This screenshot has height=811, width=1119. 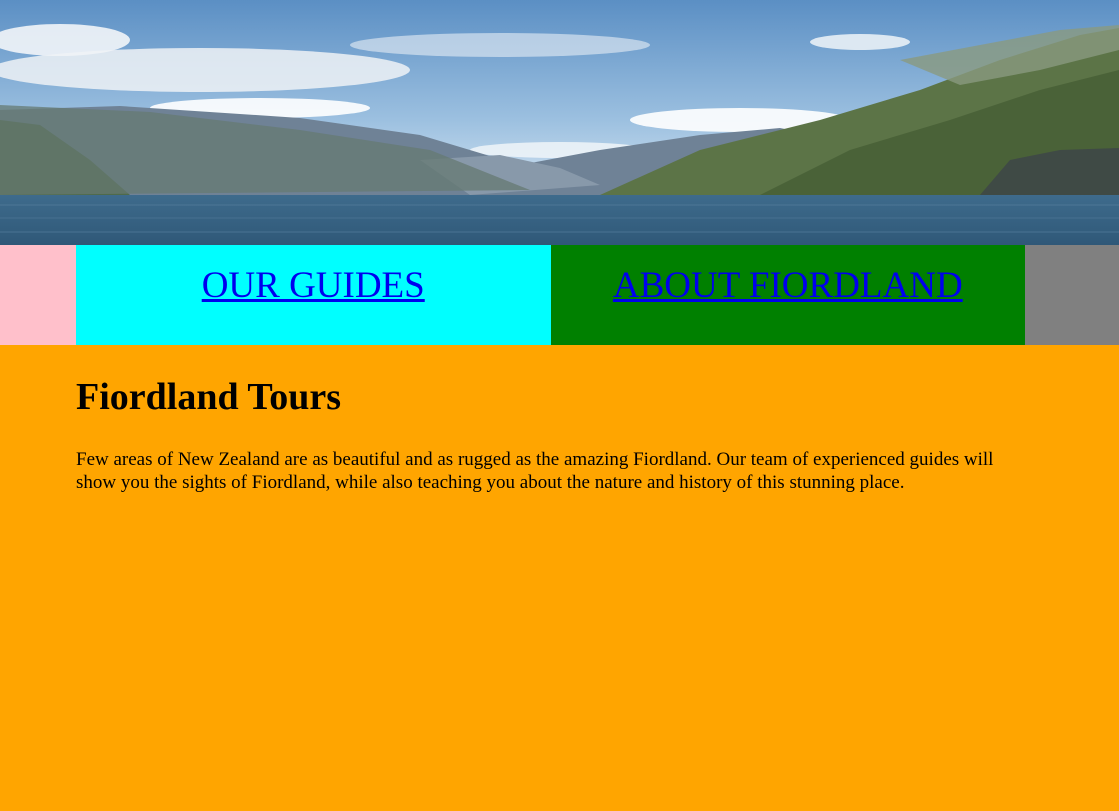 What do you see at coordinates (1072, 295) in the screenshot?
I see `nav-right-filler` at bounding box center [1072, 295].